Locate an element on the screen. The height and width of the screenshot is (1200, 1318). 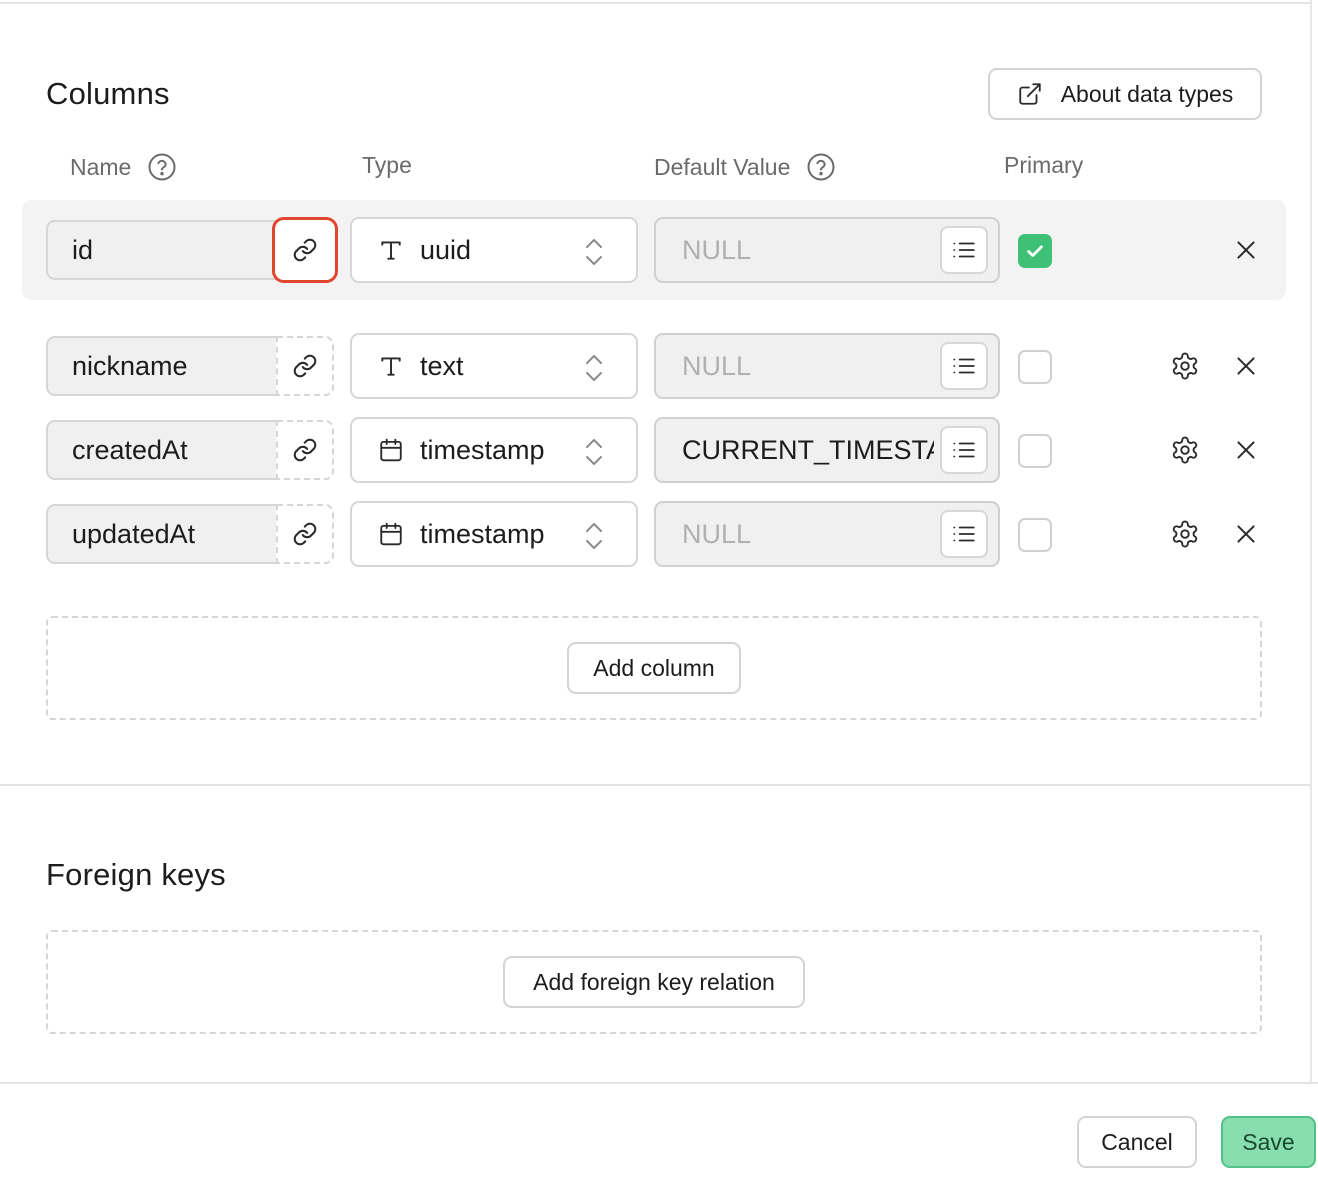
header-default-value: Default Value is located at coordinates (745, 167).